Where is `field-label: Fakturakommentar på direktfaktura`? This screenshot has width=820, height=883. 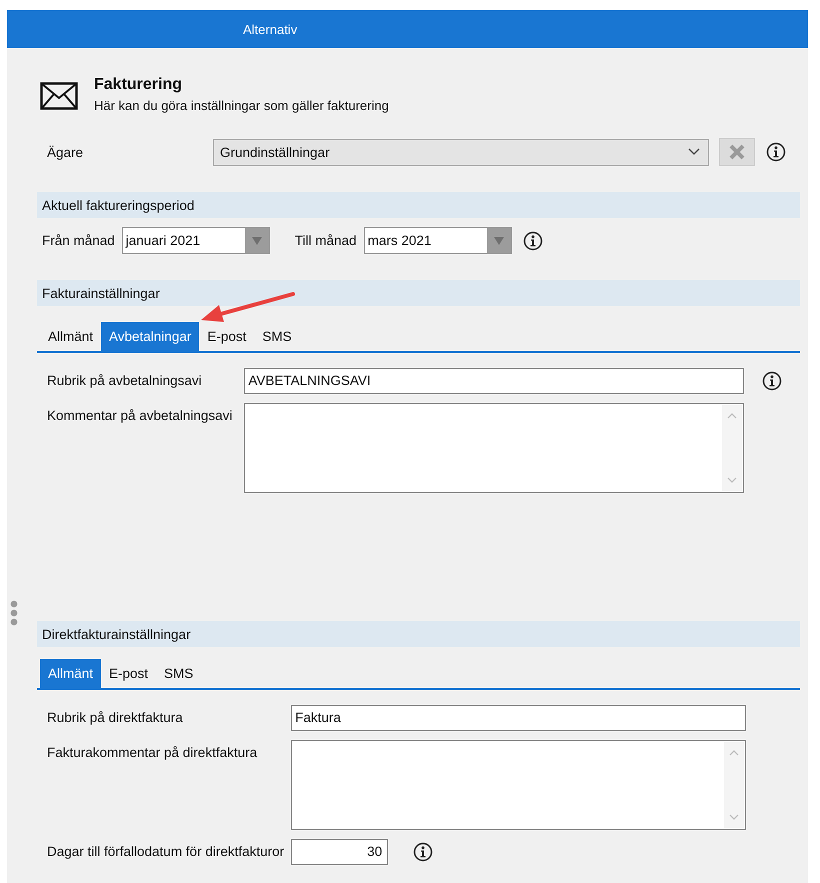 field-label: Fakturakommentar på direktfaktura is located at coordinates (152, 752).